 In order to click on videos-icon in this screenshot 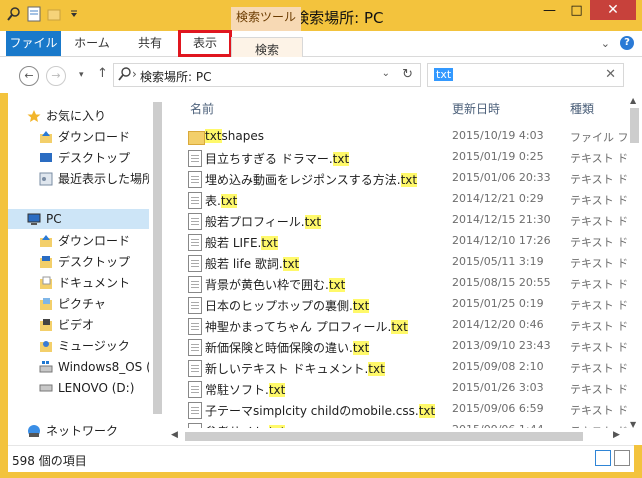, I will do `click(46, 325)`.